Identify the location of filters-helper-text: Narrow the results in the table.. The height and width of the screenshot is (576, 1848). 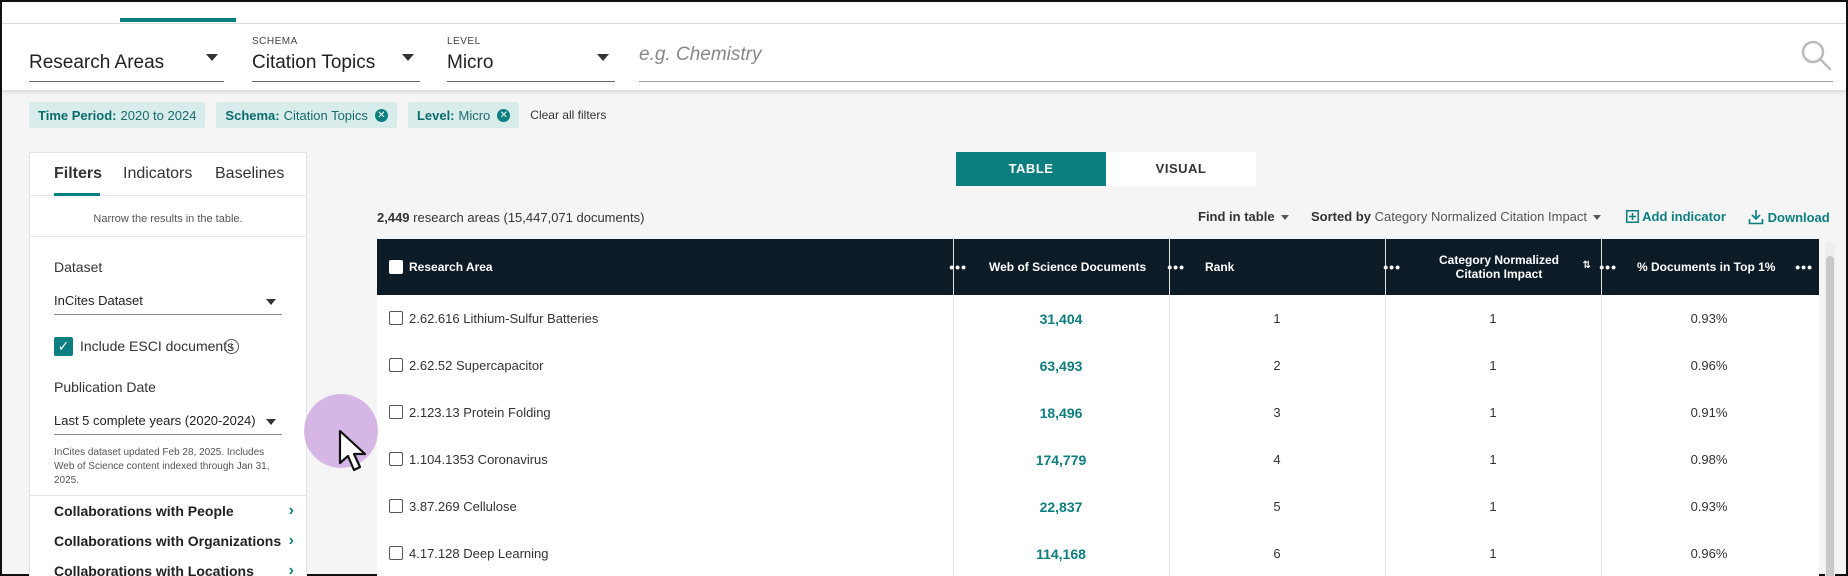
(168, 219).